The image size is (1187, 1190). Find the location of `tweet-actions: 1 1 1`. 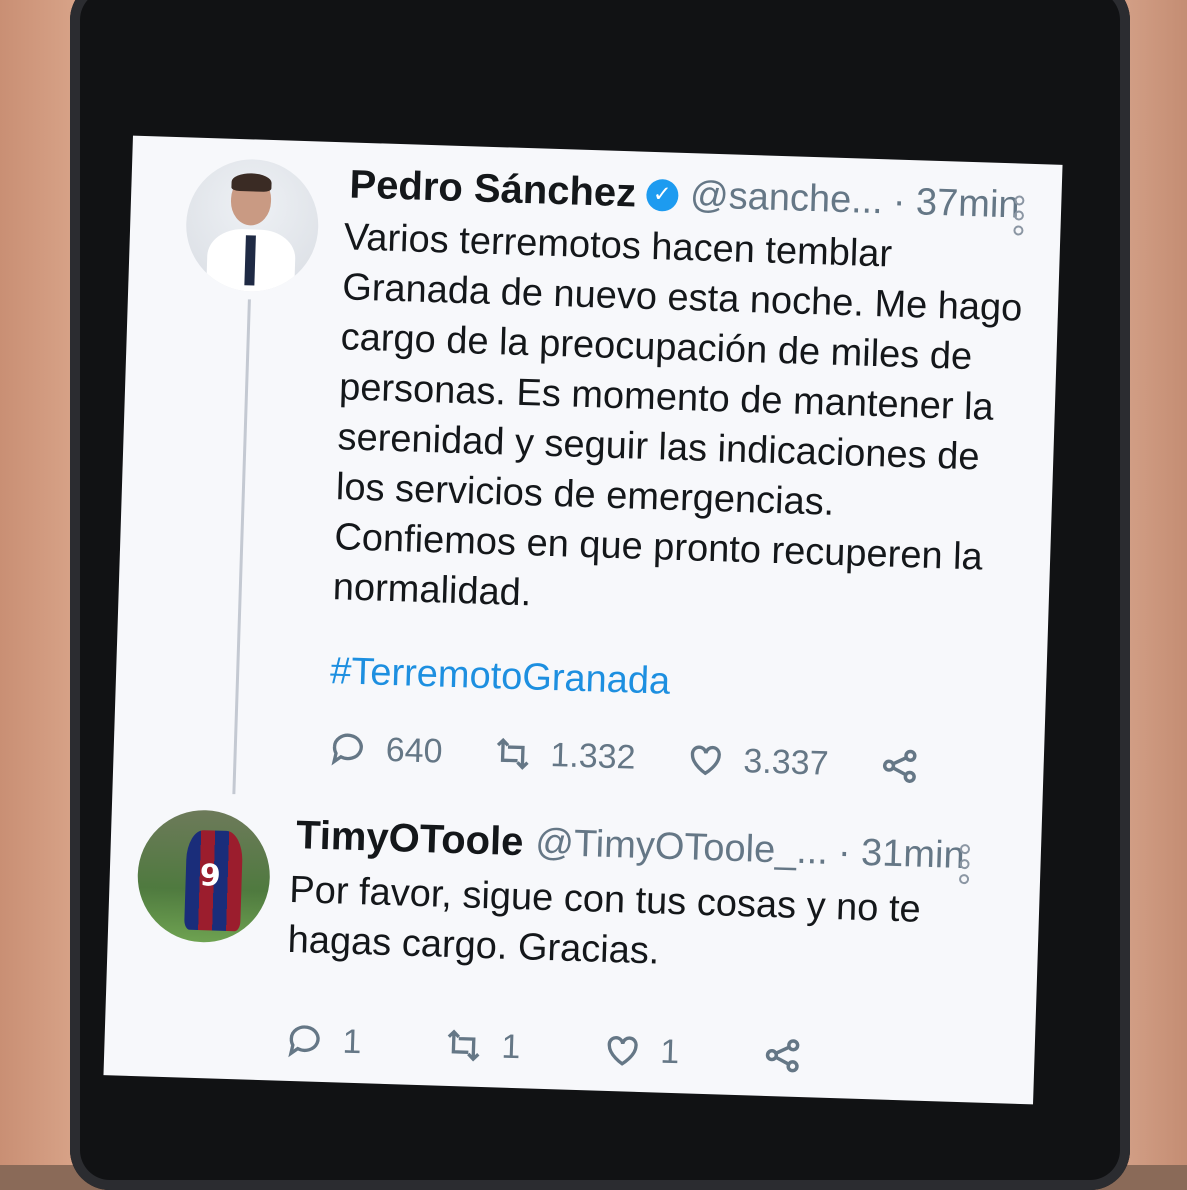

tweet-actions: 1 1 1 is located at coordinates (594, 1049).